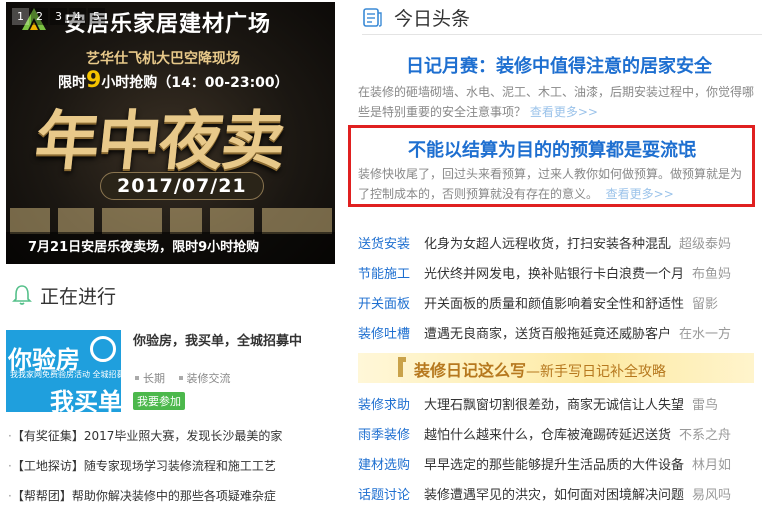 The height and width of the screenshot is (515, 770). Describe the element at coordinates (103, 349) in the screenshot. I see `magnifier-icon` at that location.